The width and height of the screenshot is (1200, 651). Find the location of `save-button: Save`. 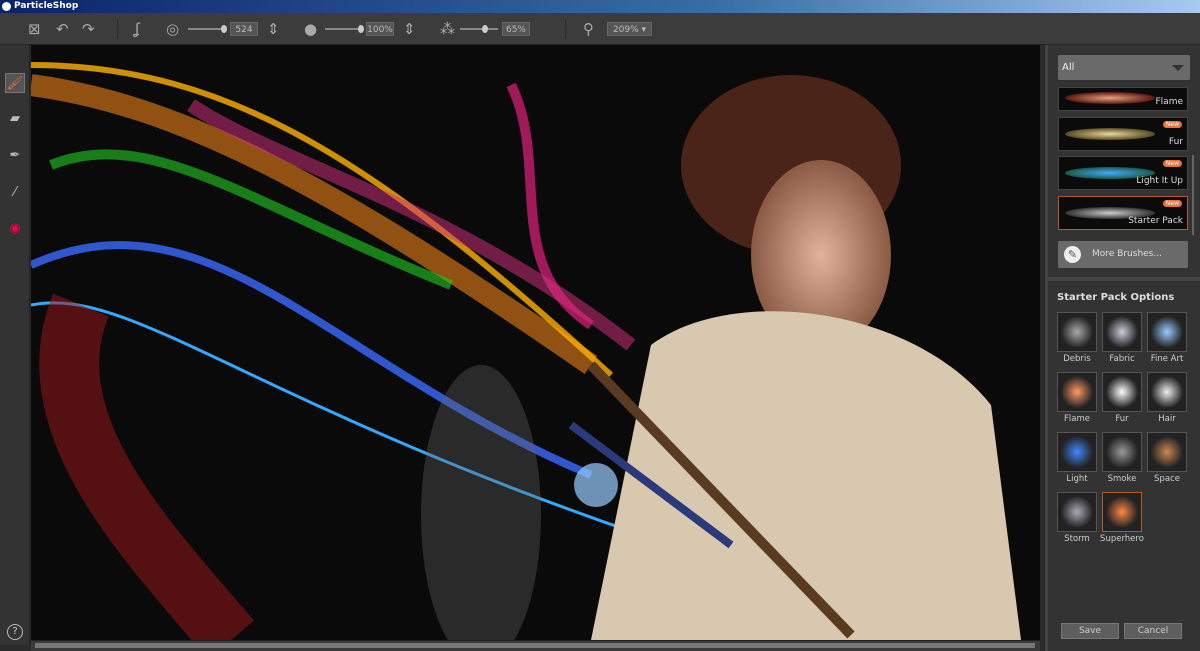

save-button: Save is located at coordinates (1090, 631).